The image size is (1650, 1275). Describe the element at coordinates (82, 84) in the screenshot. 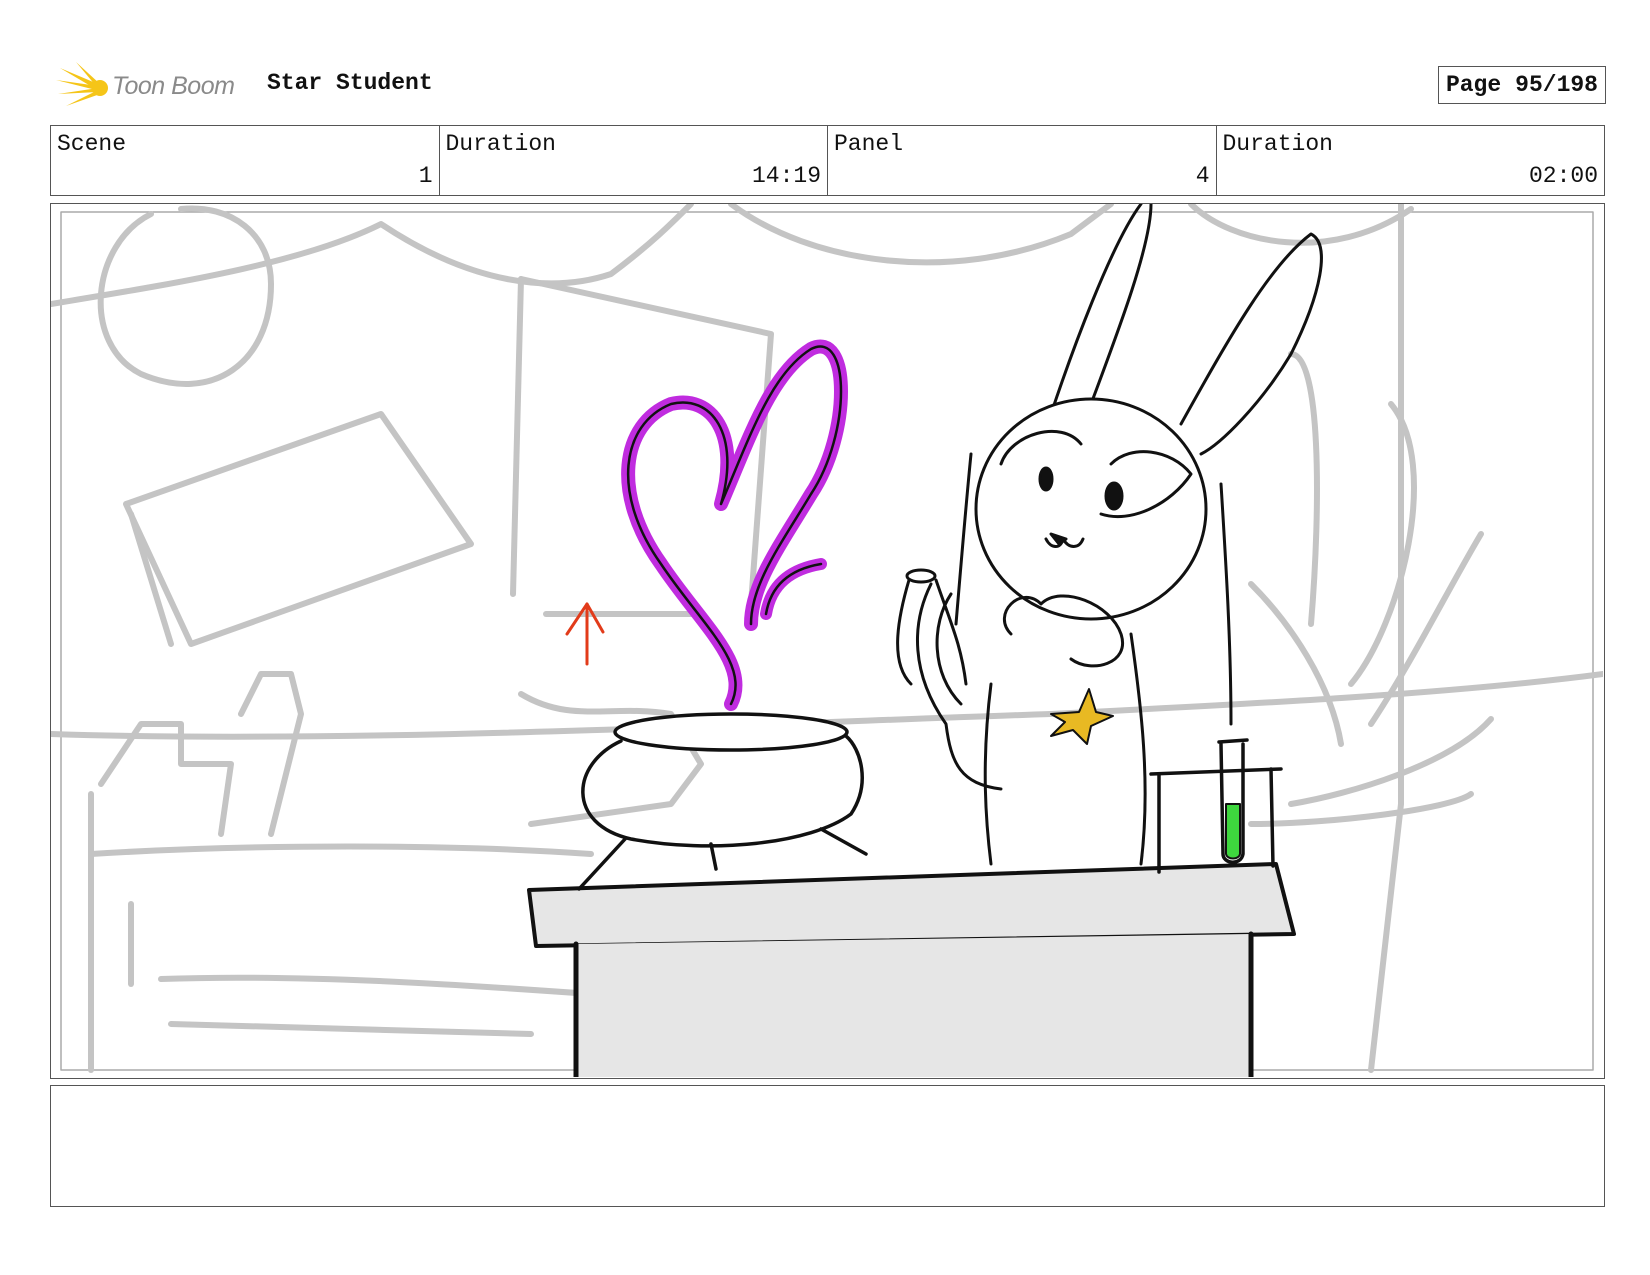

I see `sunburst-icon` at that location.